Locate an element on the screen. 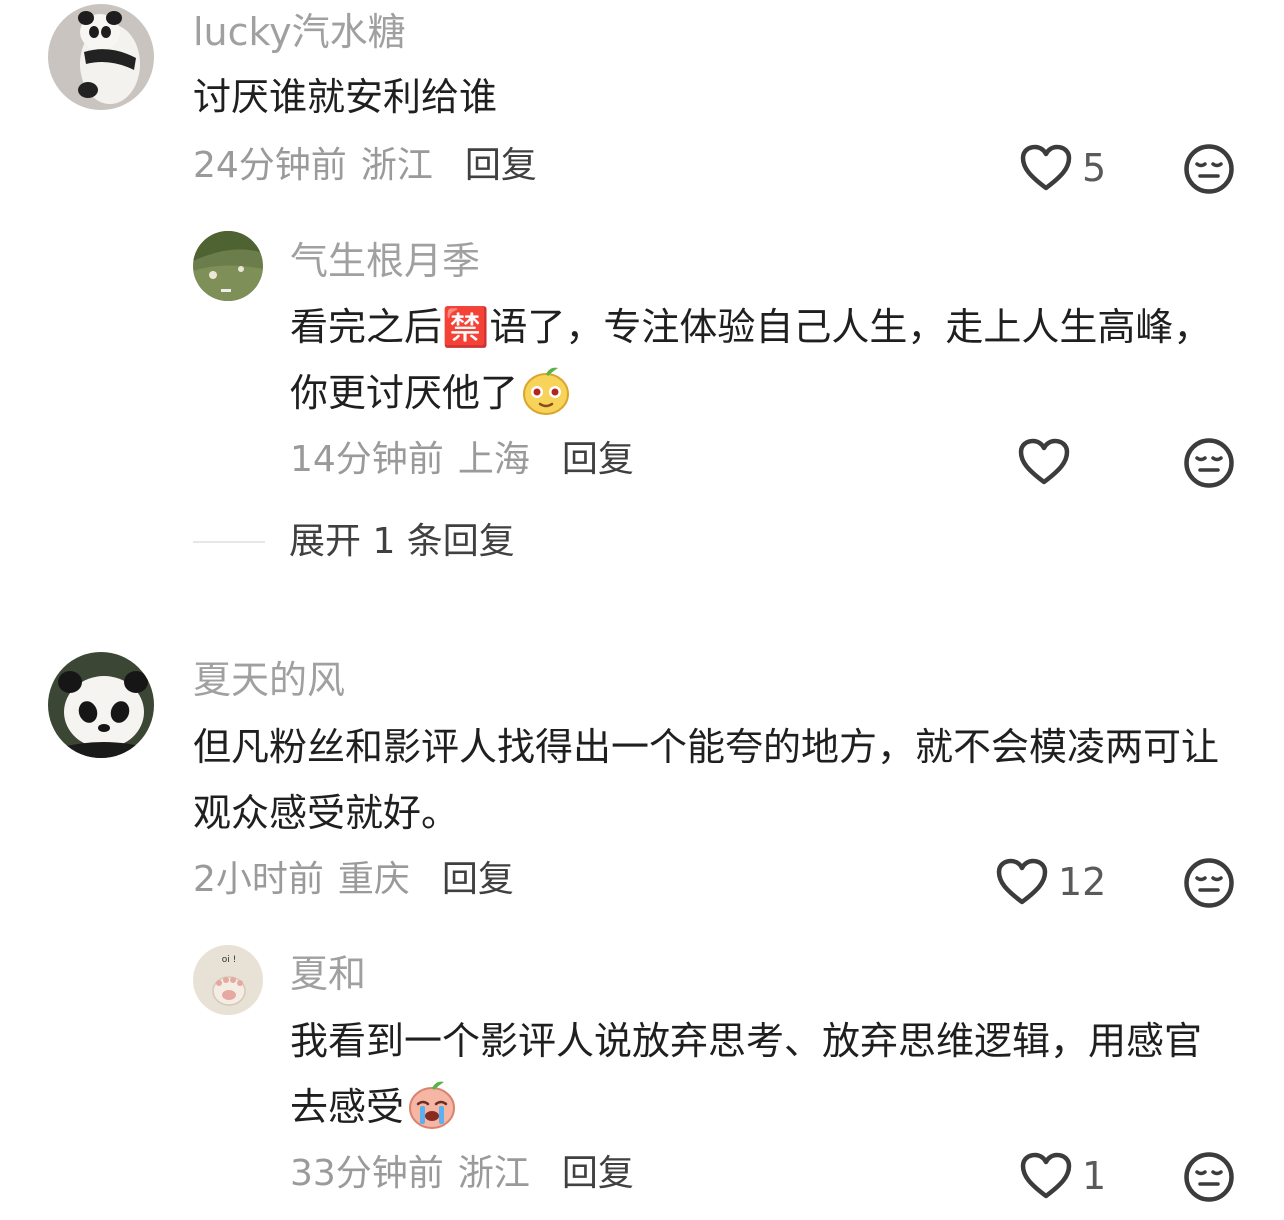 Image resolution: width=1284 pixels, height=1220 pixels. crying-peach-emoji-icon is located at coordinates (432, 1105).